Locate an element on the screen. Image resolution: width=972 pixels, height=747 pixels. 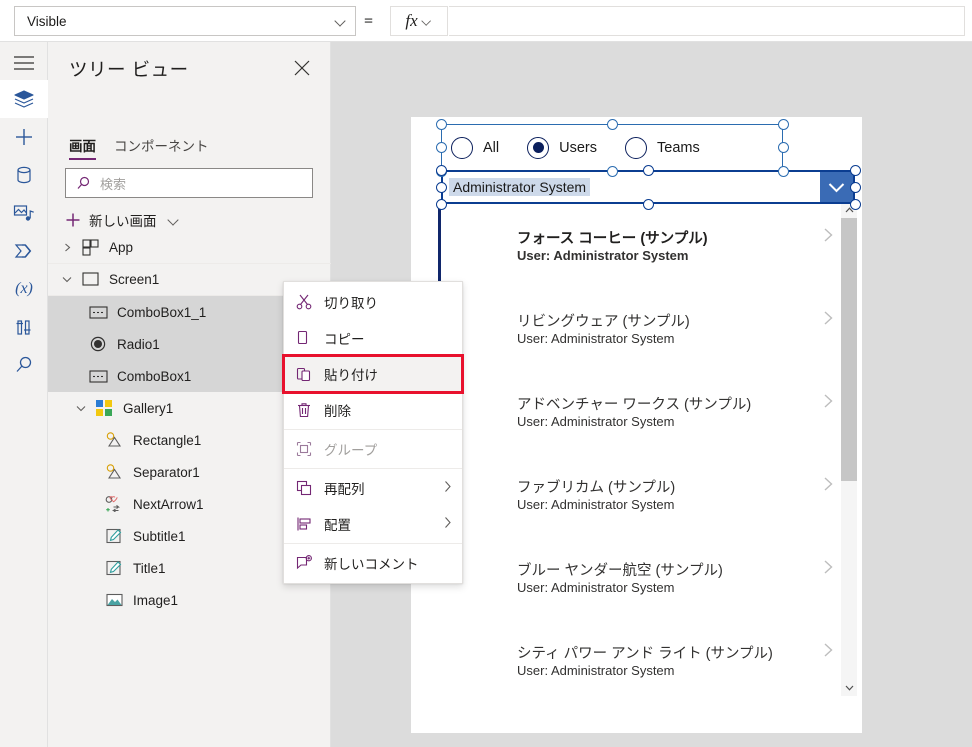
new-screen-label: 新しい画面 is located at coordinates (123, 221).